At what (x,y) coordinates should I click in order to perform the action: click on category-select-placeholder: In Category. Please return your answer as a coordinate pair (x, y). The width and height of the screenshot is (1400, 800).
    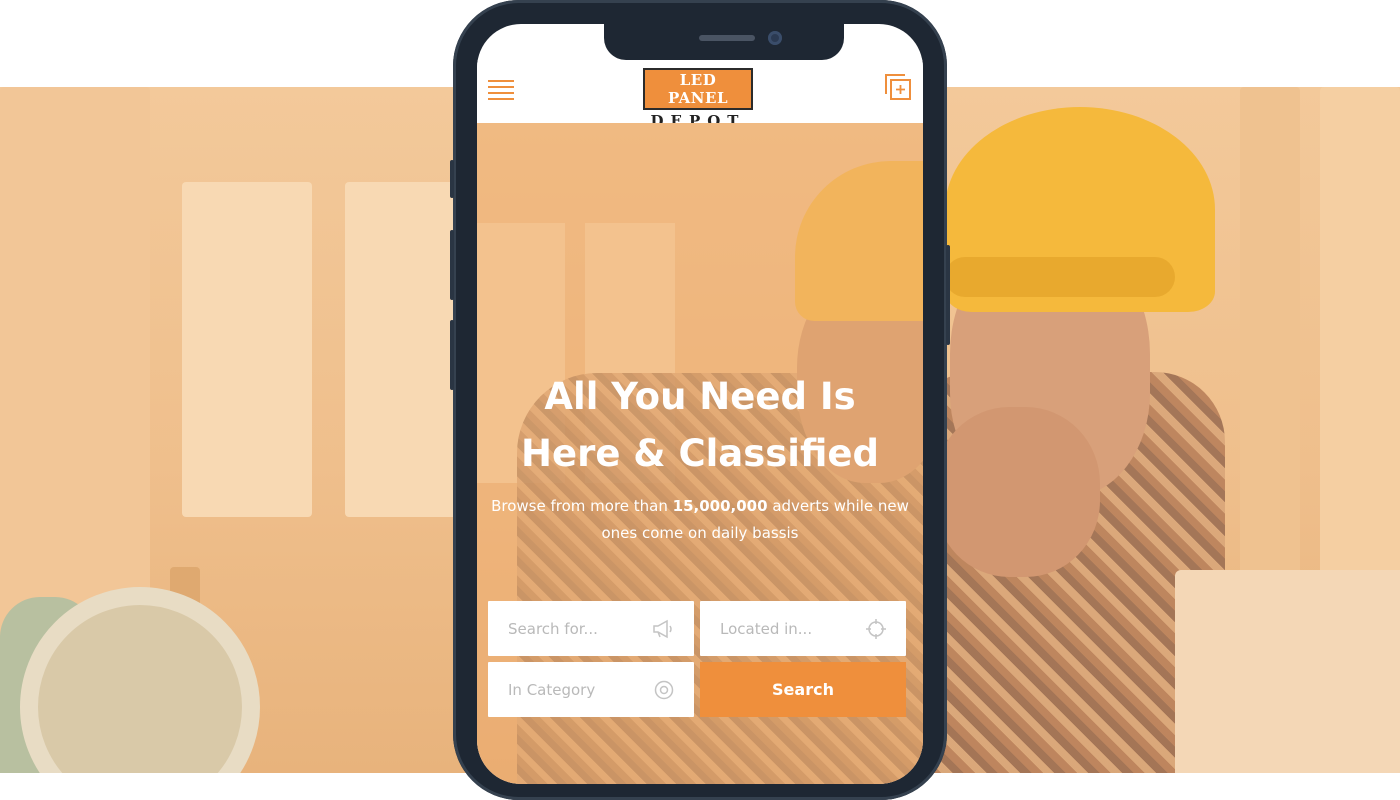
    Looking at the image, I should click on (552, 689).